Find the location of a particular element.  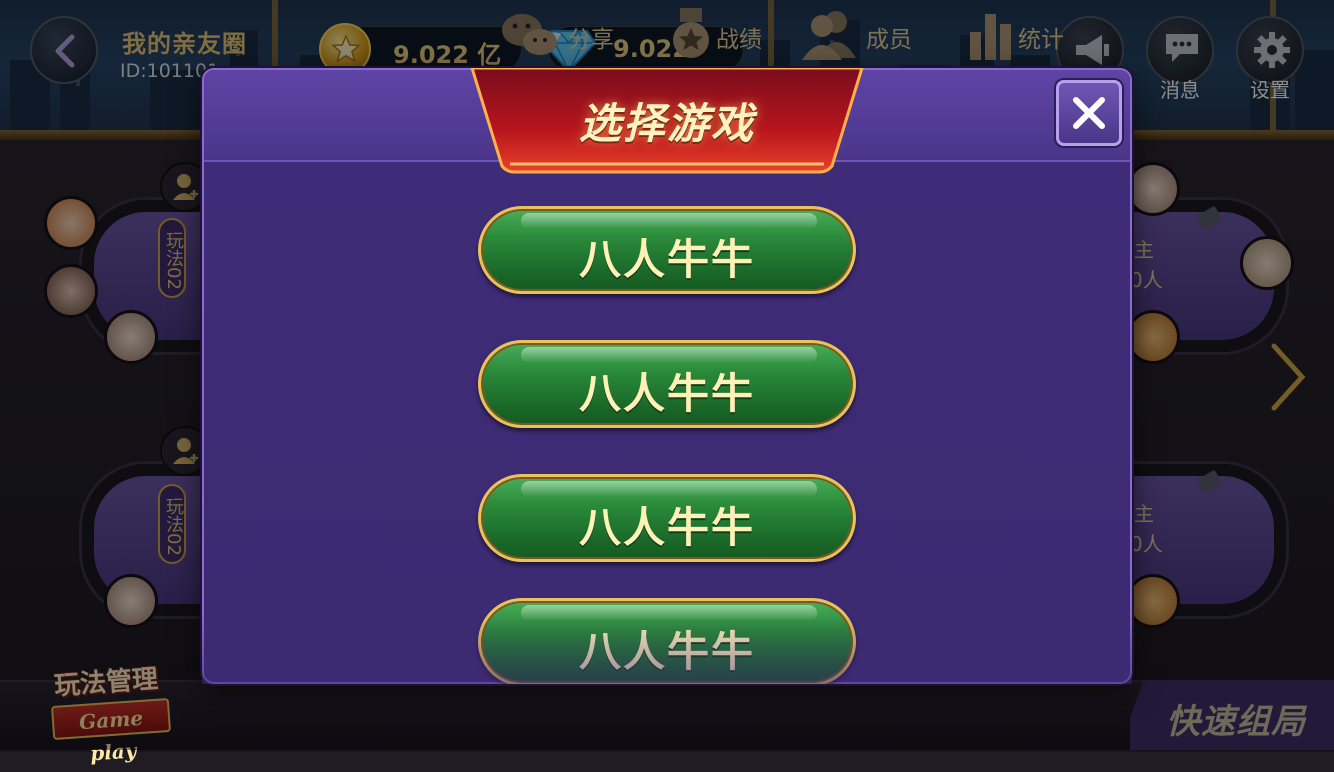

close-dialog-button is located at coordinates (1089, 113).